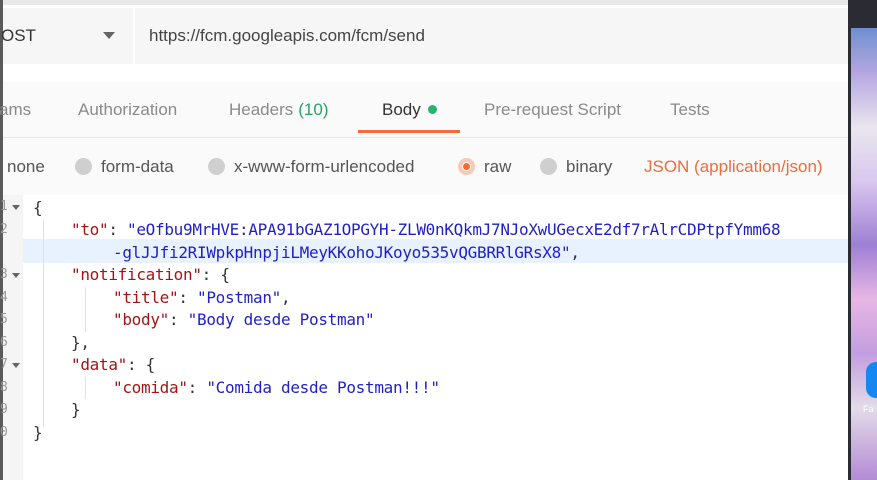 This screenshot has width=877, height=480. I want to click on line-number: 6, so click(4, 342).